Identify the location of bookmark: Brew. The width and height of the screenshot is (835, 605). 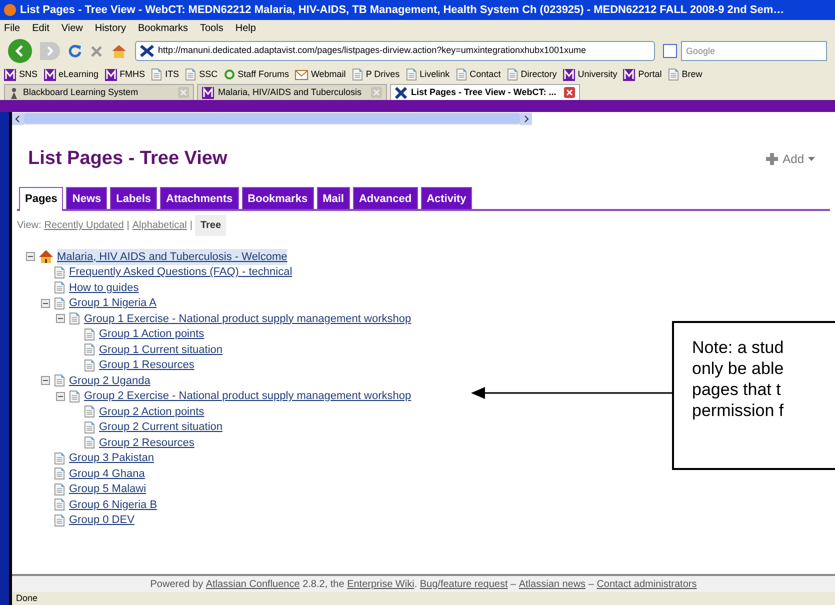
(685, 75).